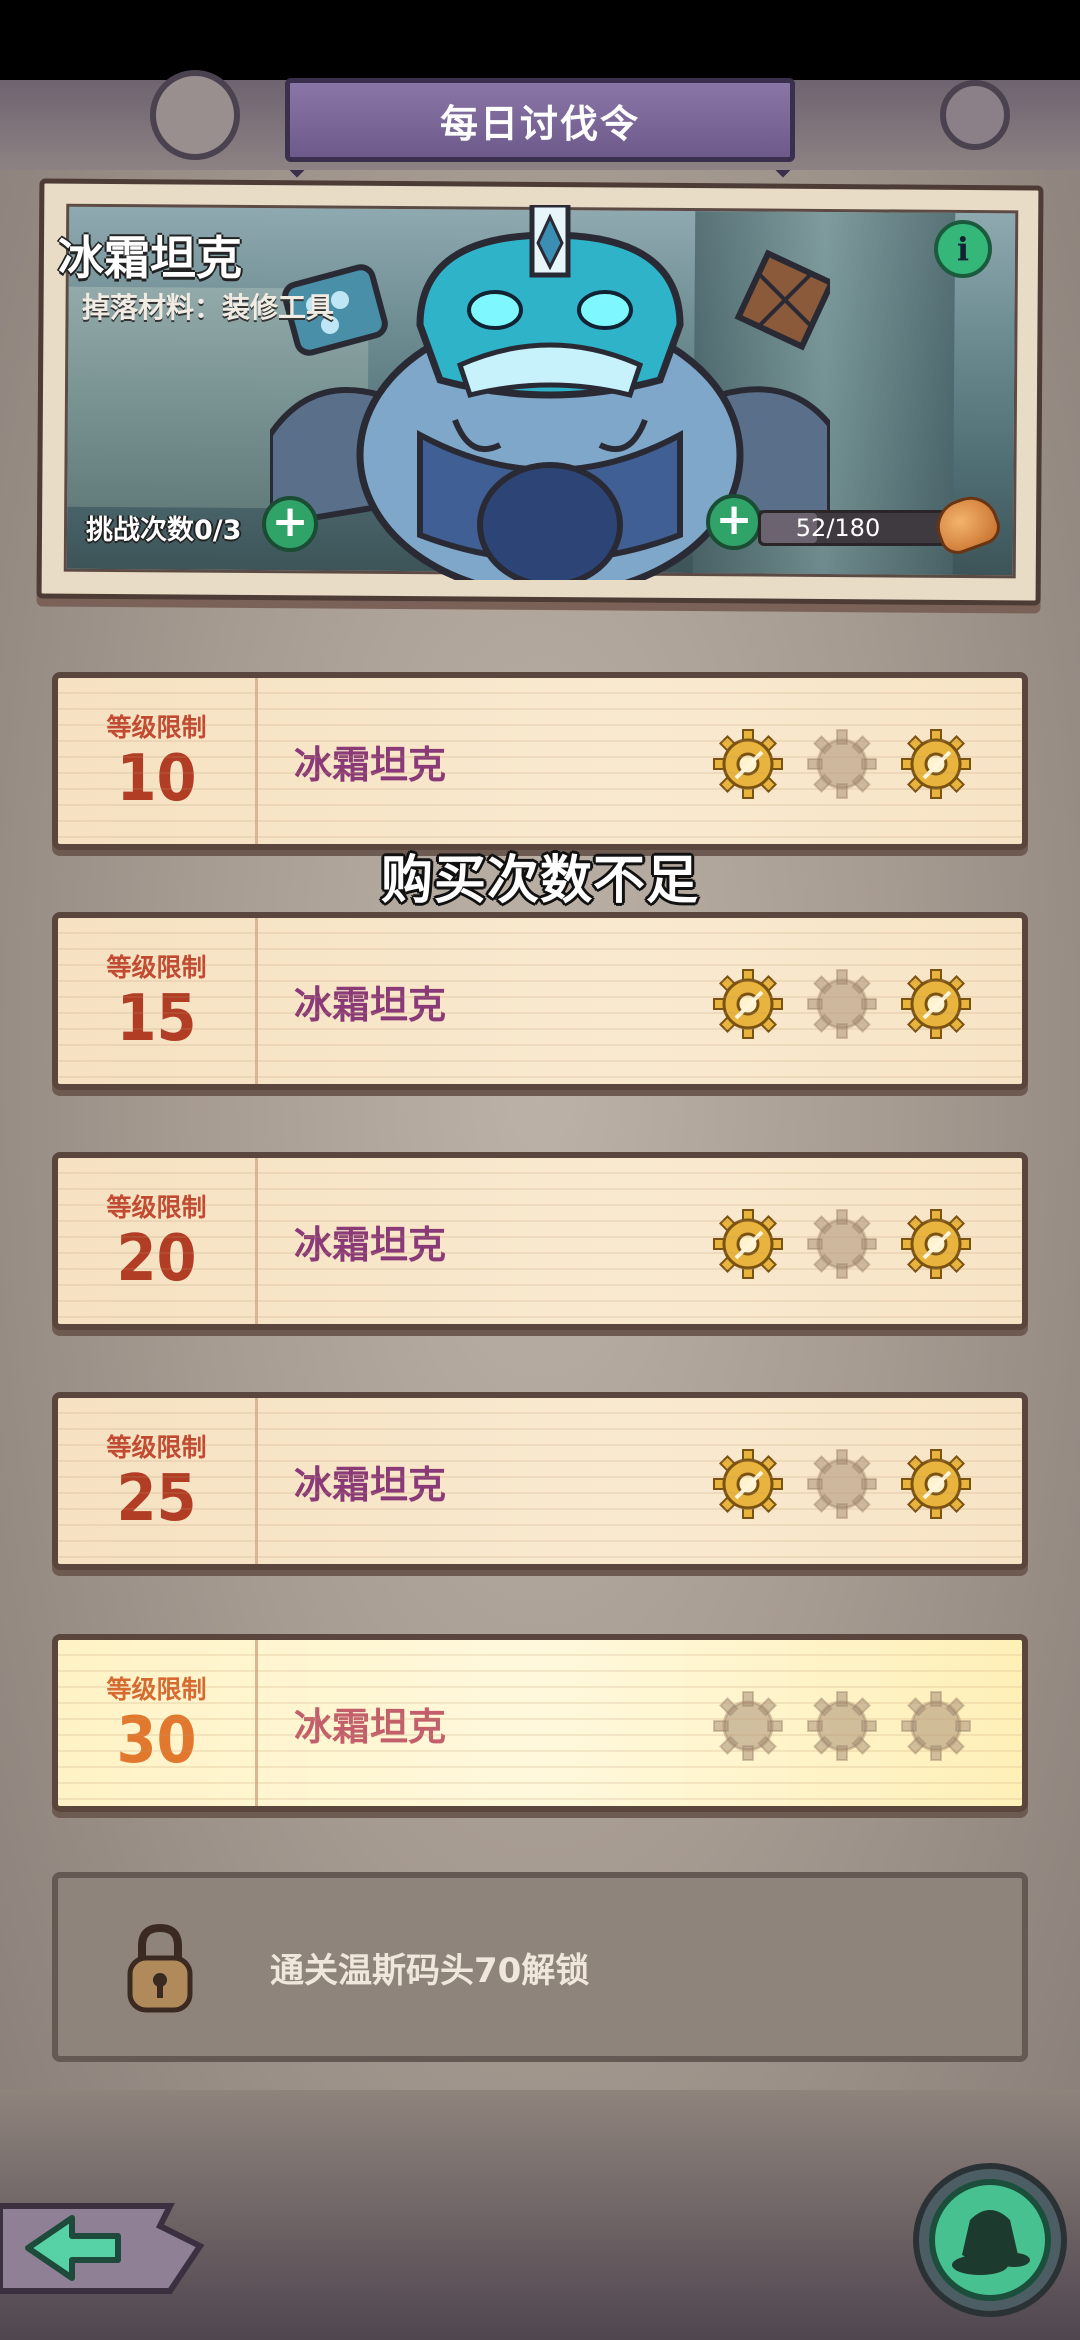 The image size is (1080, 2340). I want to click on stage-row-5: 等级限制 30 冰霜坦克, so click(540, 1723).